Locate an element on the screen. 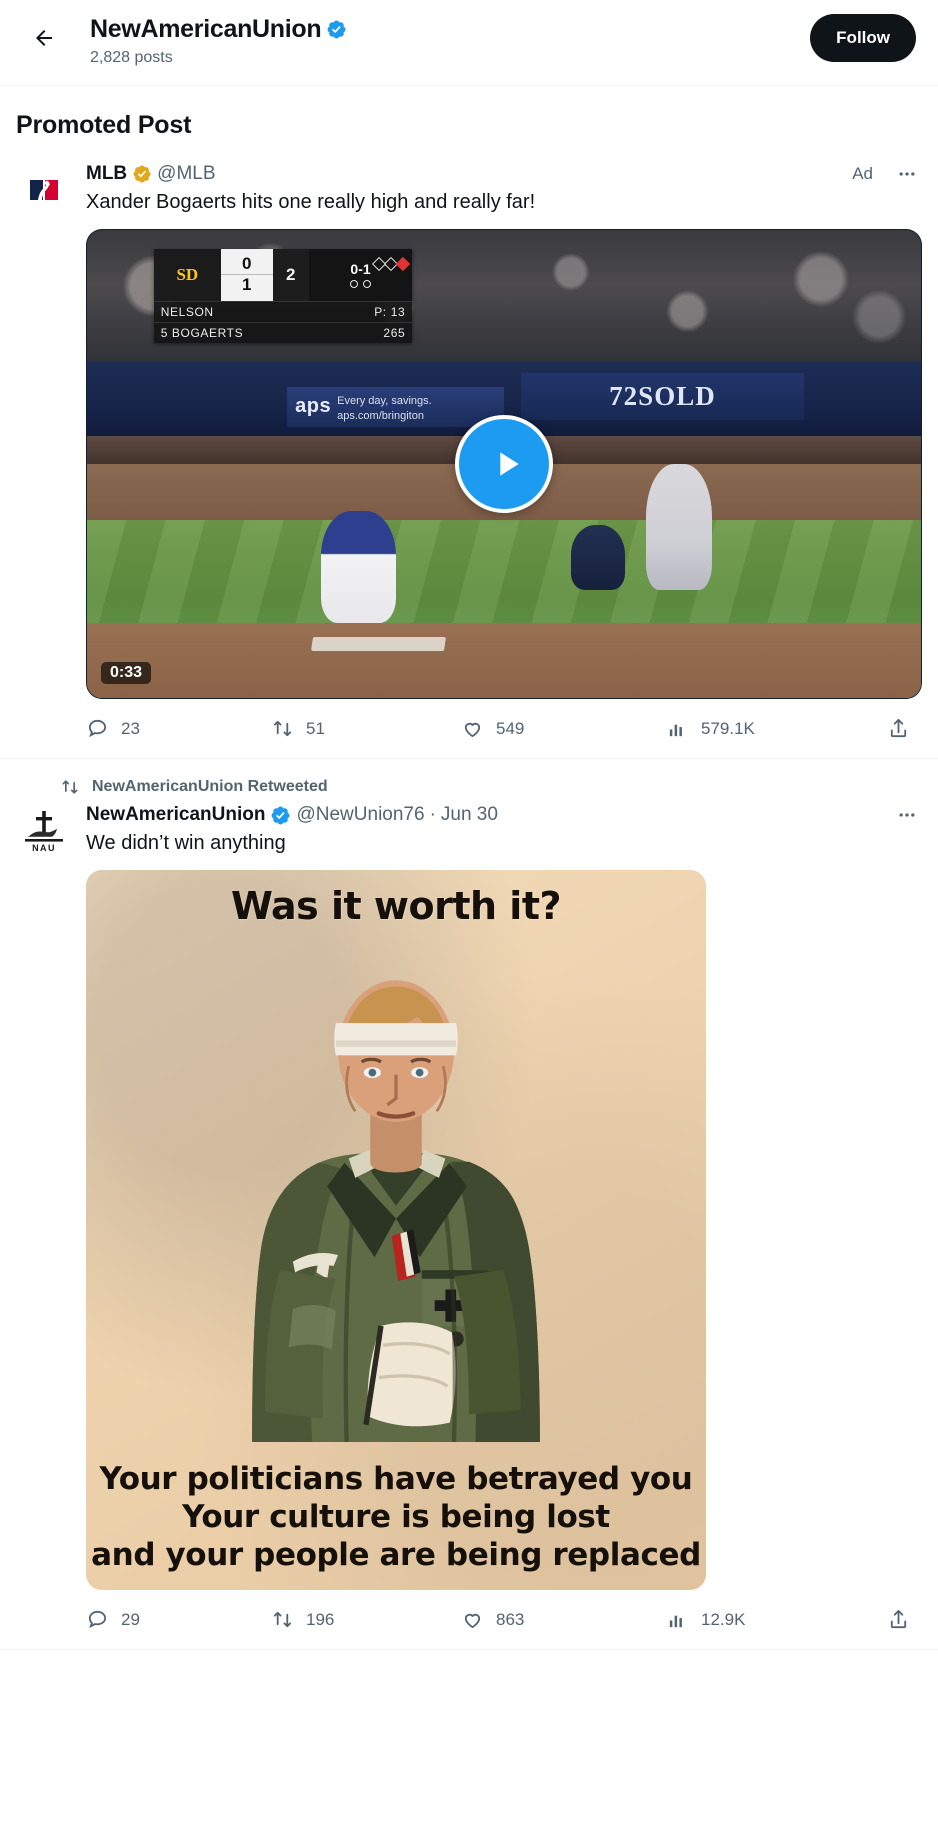 The width and height of the screenshot is (938, 1824). post-text: We didn’t win anything is located at coordinates (186, 843).